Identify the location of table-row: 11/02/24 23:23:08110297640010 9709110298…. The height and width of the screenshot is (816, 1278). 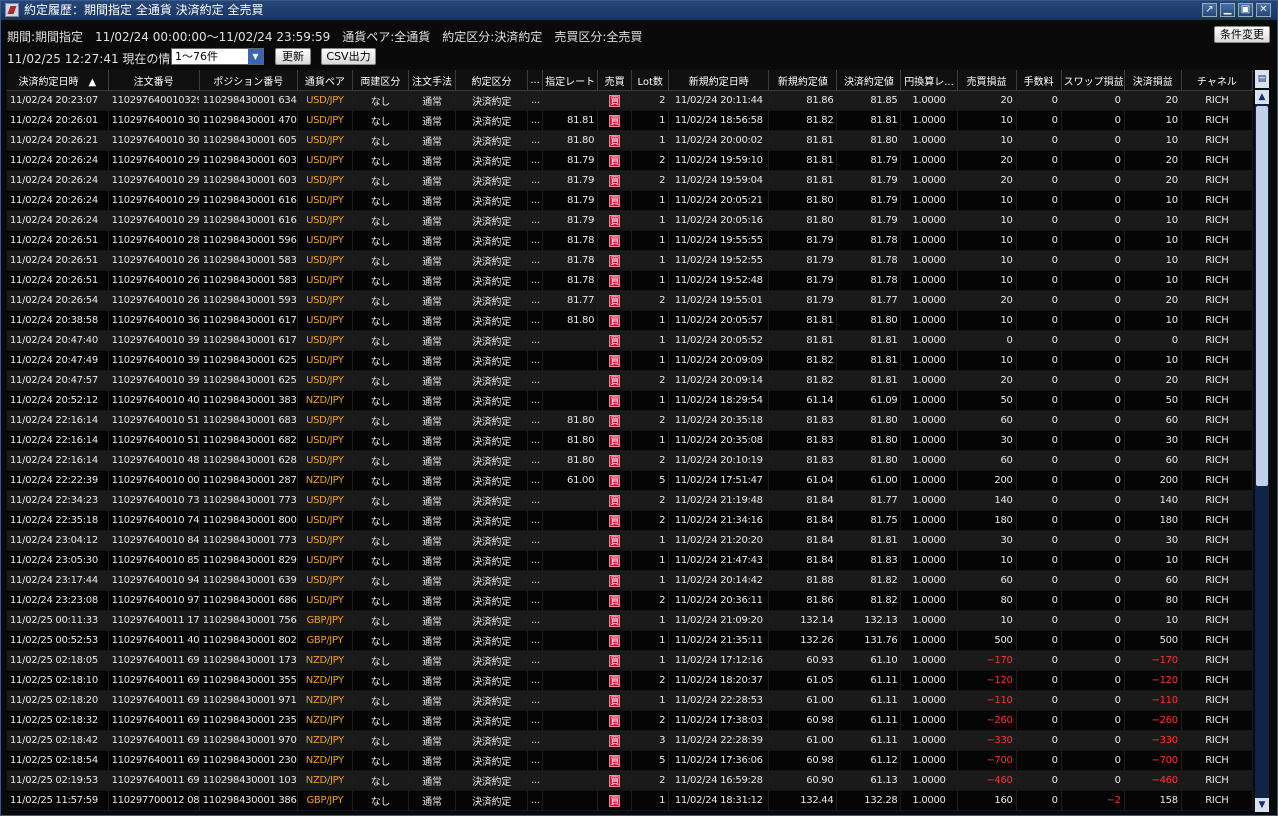
(630, 600).